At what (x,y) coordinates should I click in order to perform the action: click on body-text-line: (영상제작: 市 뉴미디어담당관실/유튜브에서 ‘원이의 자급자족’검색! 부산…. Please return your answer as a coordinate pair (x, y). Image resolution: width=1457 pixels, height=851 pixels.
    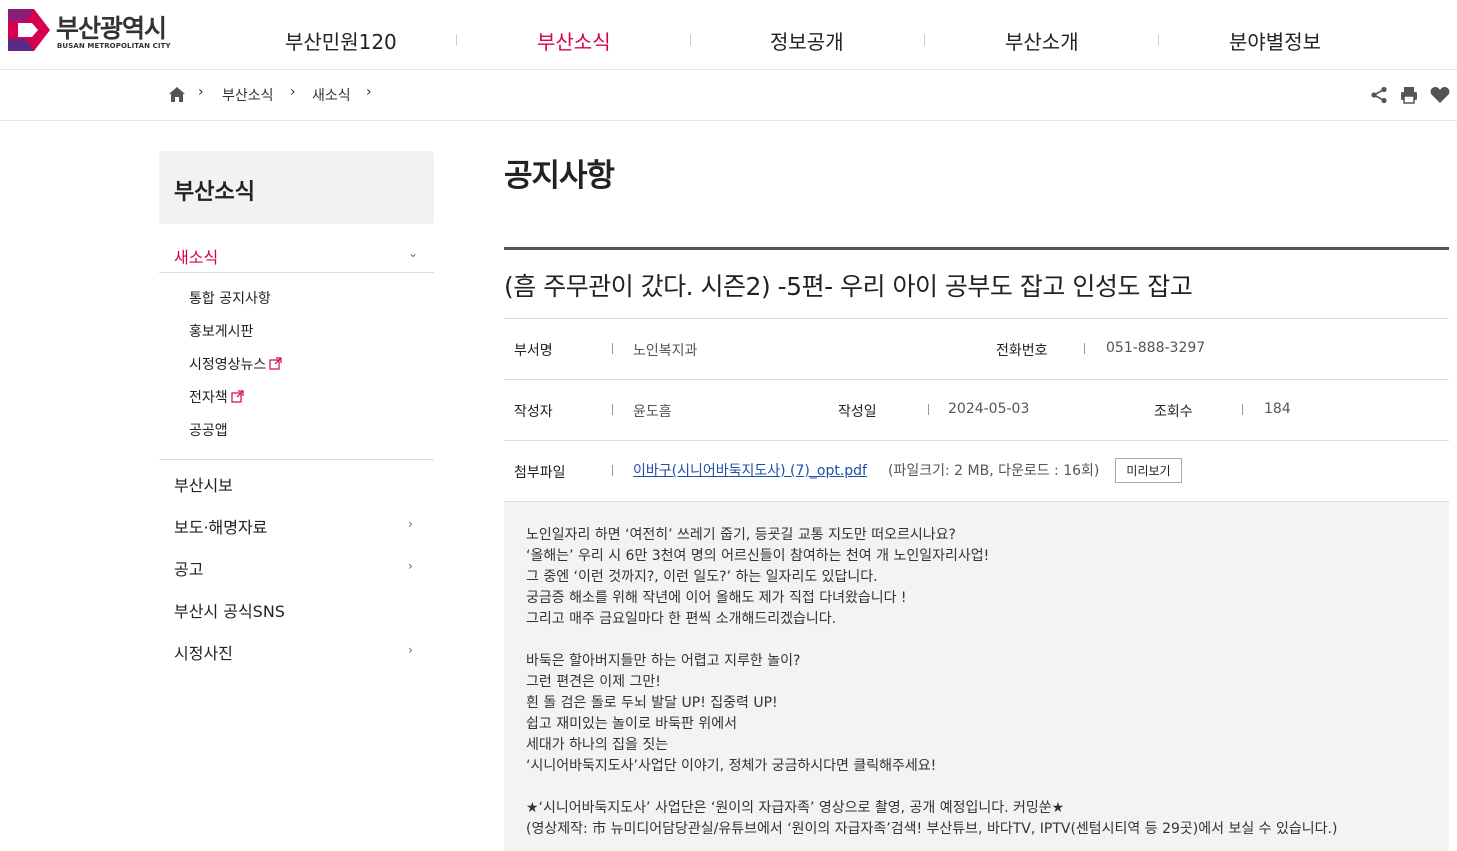
    Looking at the image, I should click on (932, 829).